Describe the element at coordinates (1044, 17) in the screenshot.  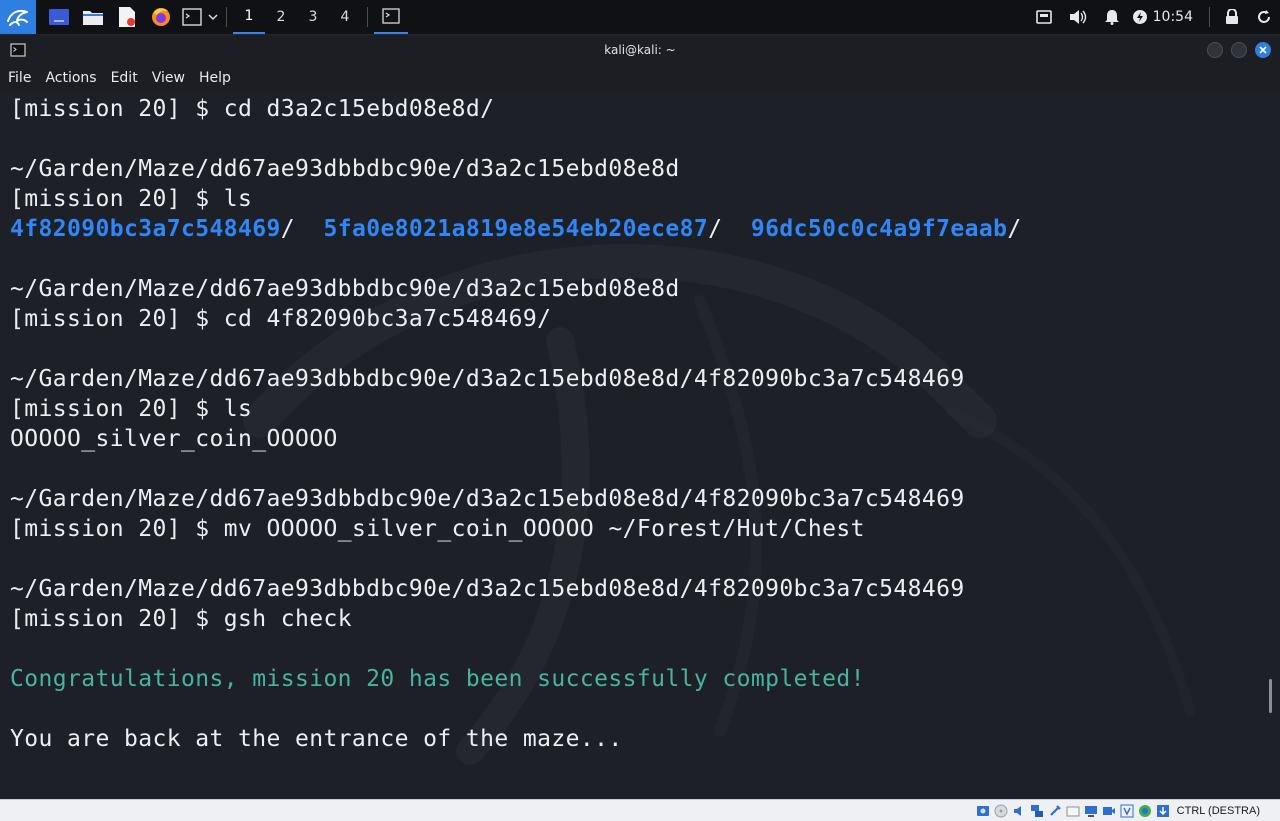
I see `workspace-overview-button` at that location.